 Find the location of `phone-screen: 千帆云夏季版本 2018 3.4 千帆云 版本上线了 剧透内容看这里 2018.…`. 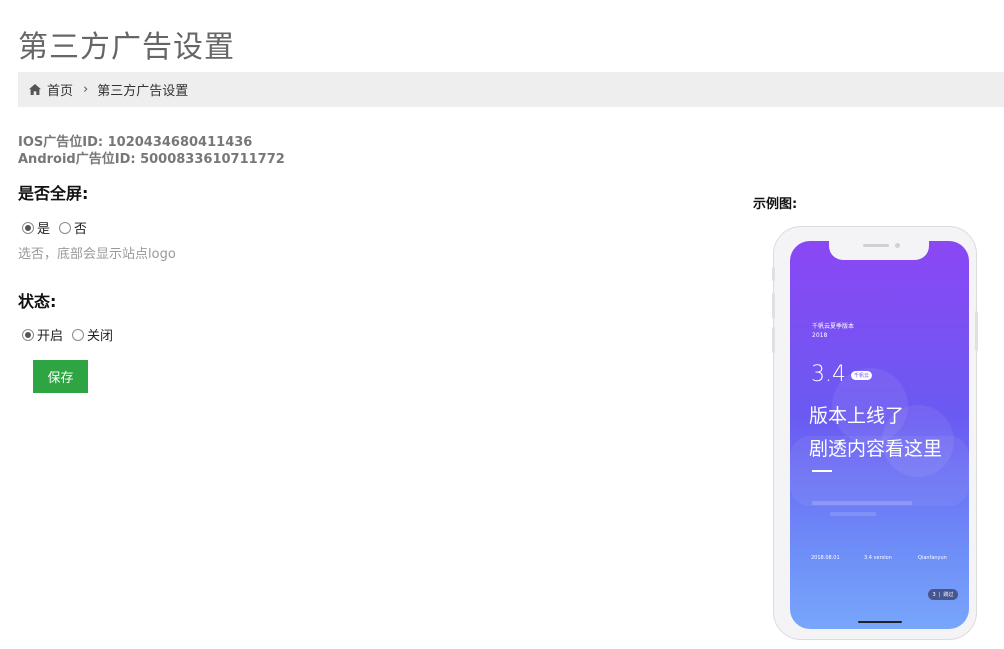

phone-screen: 千帆云夏季版本 2018 3.4 千帆云 版本上线了 剧透内容看这里 2018.… is located at coordinates (879, 435).